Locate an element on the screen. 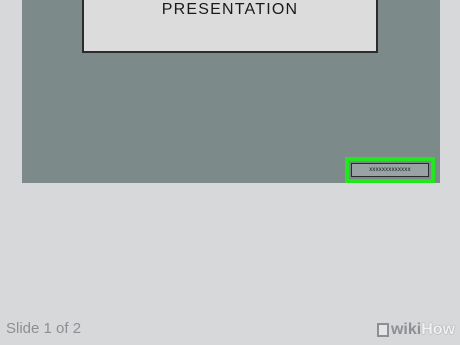 This screenshot has width=460, height=345. watermark-icon is located at coordinates (383, 330).